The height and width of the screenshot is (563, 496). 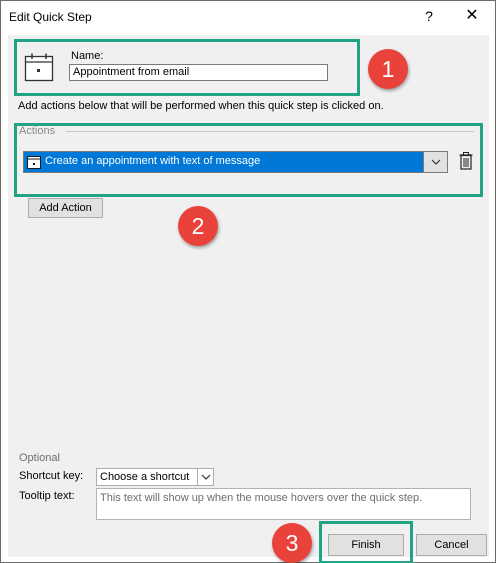 I want to click on callout-badge-3: 3, so click(x=292, y=543).